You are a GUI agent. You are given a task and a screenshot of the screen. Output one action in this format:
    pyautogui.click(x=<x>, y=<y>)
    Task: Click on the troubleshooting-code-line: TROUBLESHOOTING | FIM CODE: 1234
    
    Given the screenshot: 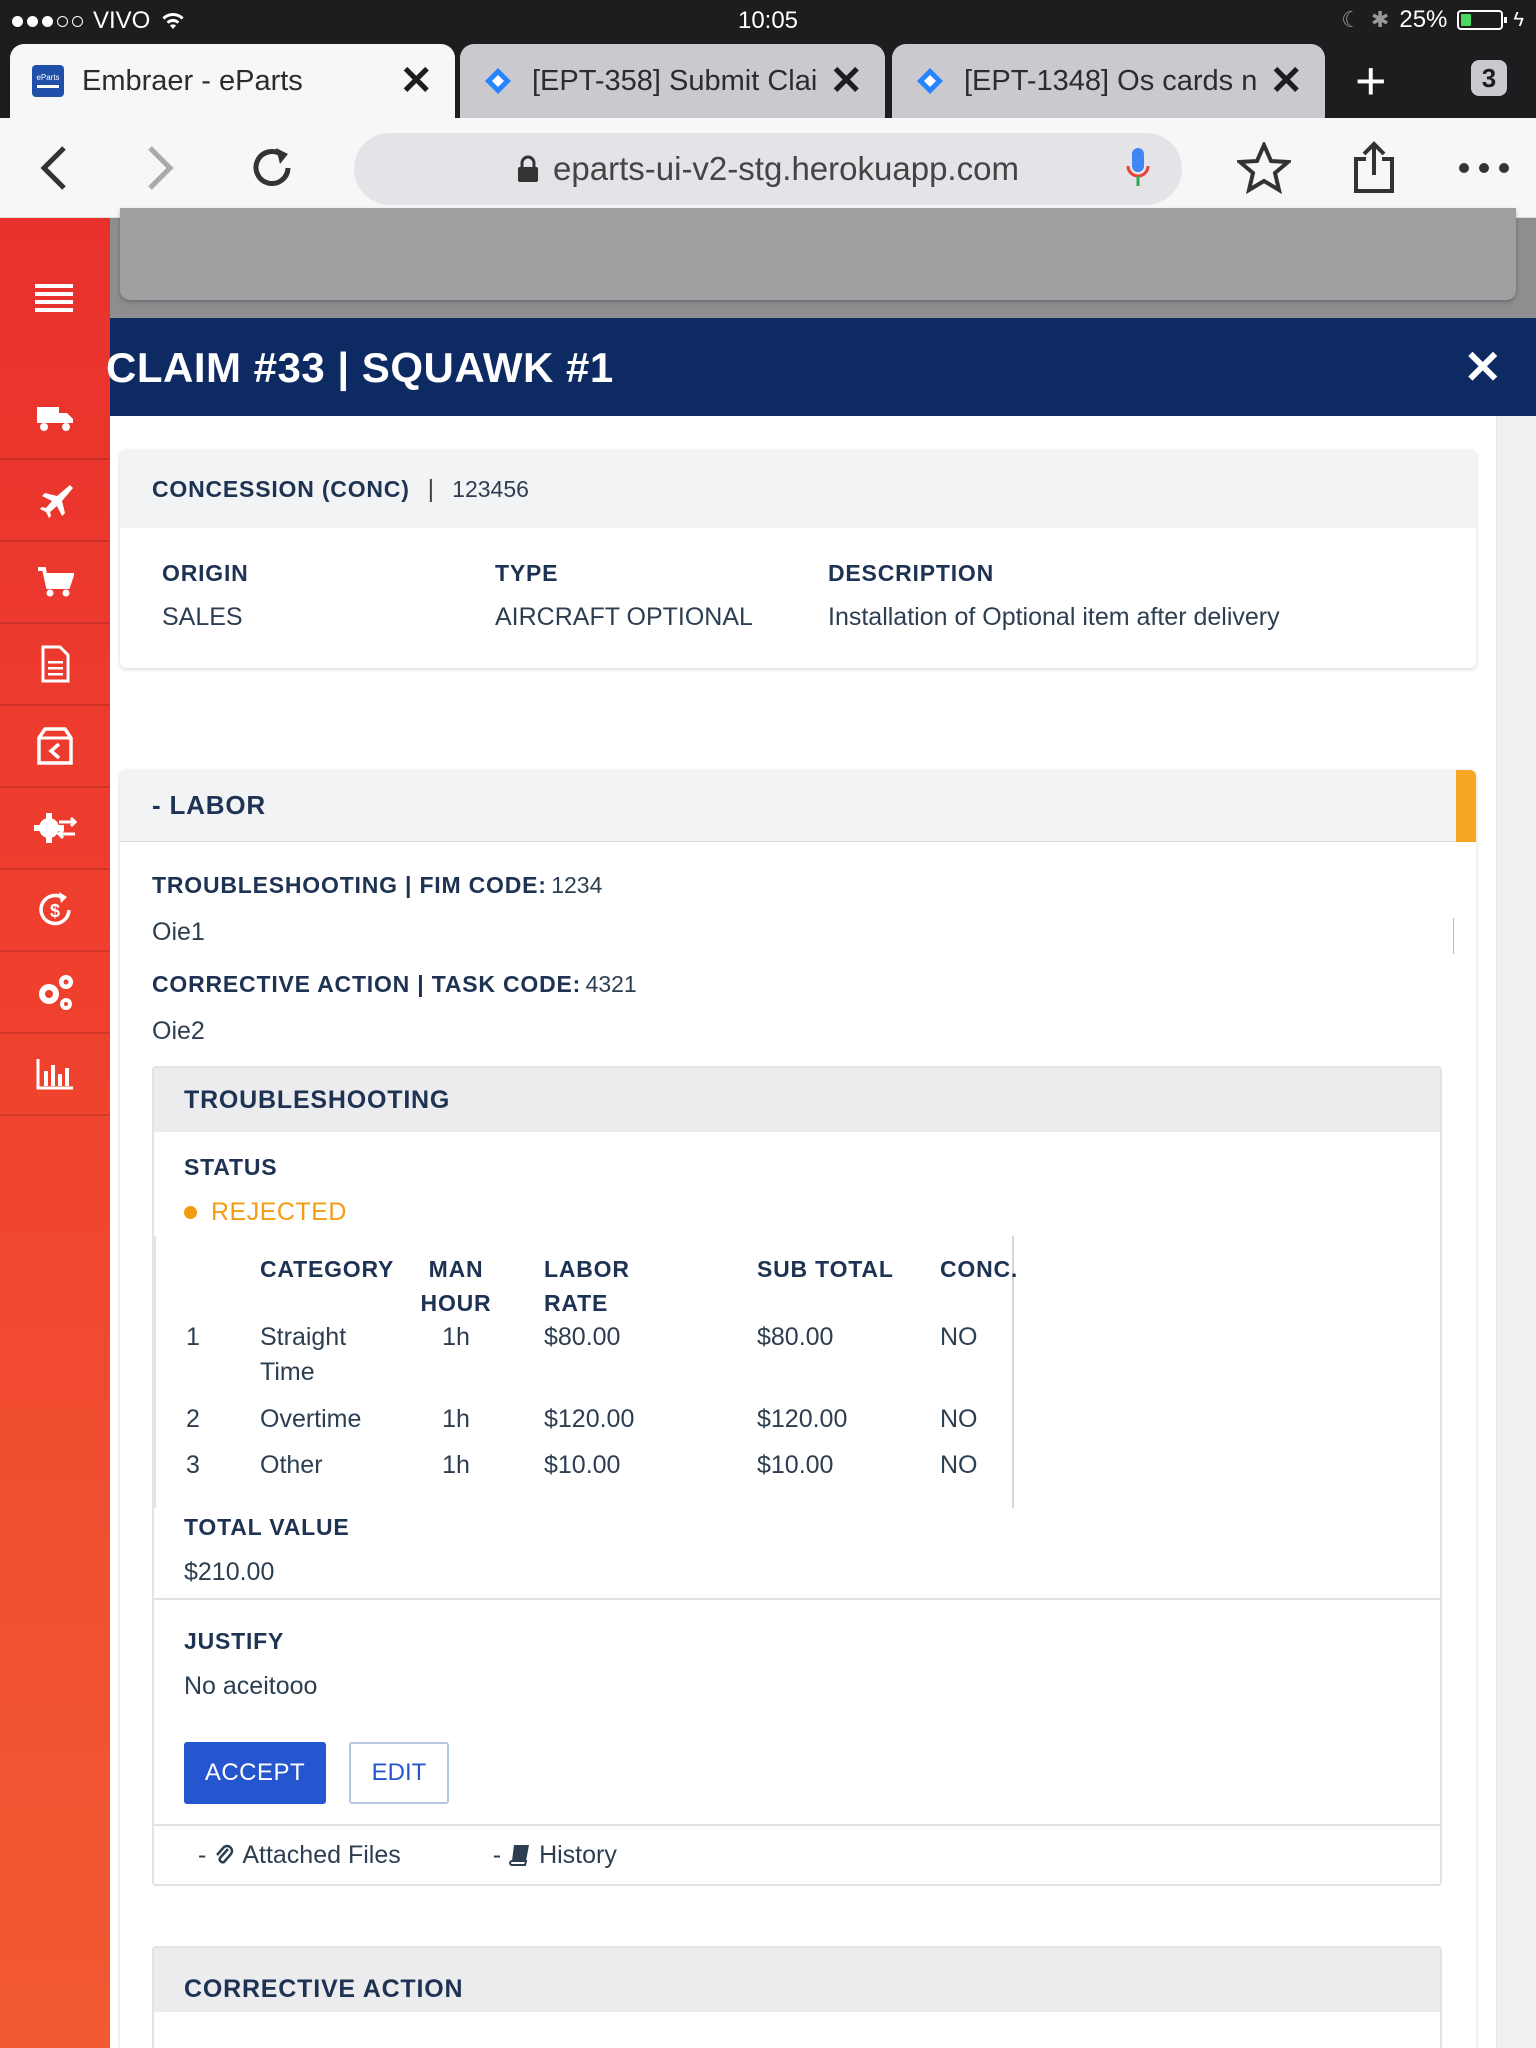 What is the action you would take?
    pyautogui.click(x=377, y=885)
    